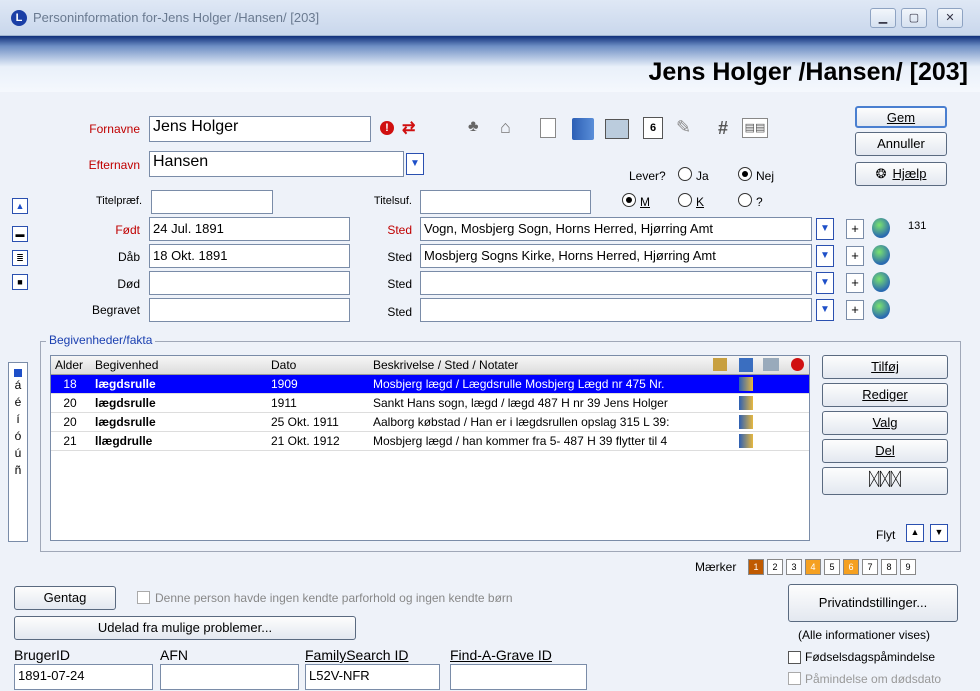  What do you see at coordinates (445, 365) in the screenshot?
I see `col-beskrivelse: Beskrivelse / Sted / Notater` at bounding box center [445, 365].